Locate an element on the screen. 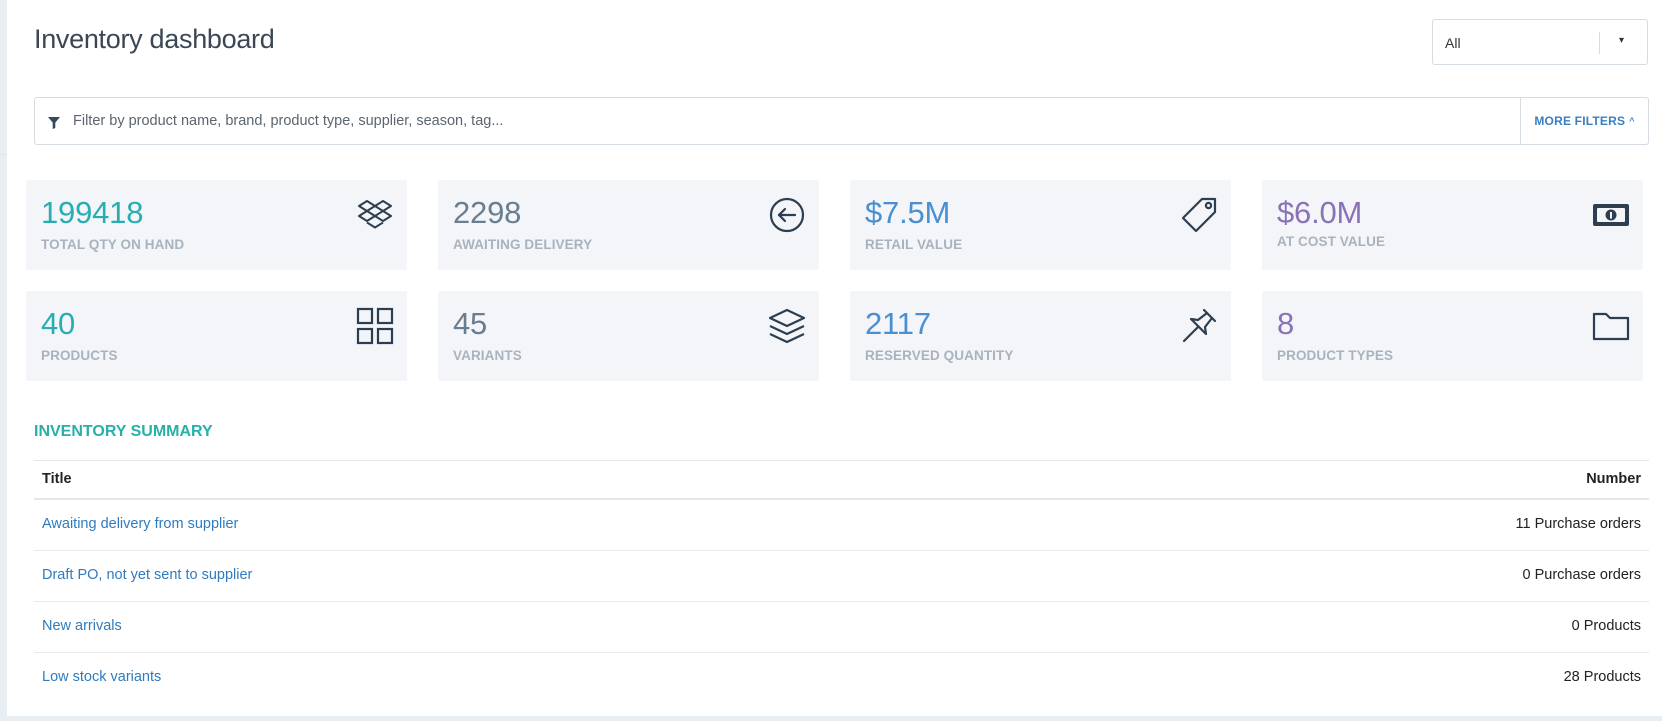 The height and width of the screenshot is (721, 1662). column-header-number: Number is located at coordinates (1613, 479).